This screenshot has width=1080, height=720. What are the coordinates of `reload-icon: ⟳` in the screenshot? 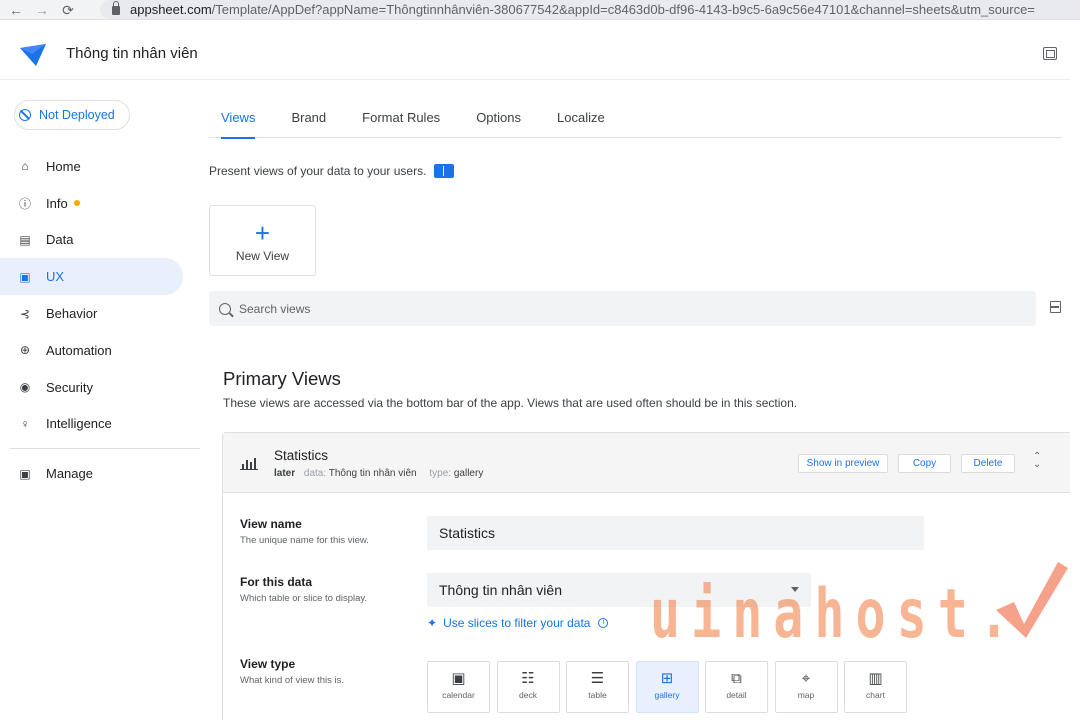 It's located at (68, 10).